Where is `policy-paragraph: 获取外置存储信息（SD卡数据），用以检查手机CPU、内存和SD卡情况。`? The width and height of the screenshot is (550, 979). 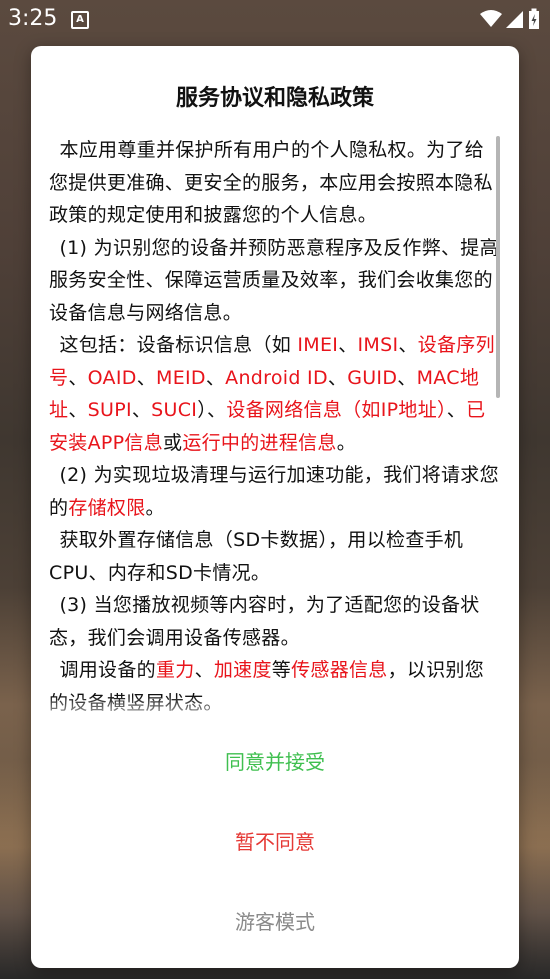 policy-paragraph: 获取外置存储信息（SD卡数据），用以检查手机CPU、内存和SD卡情况。 is located at coordinates (274, 556).